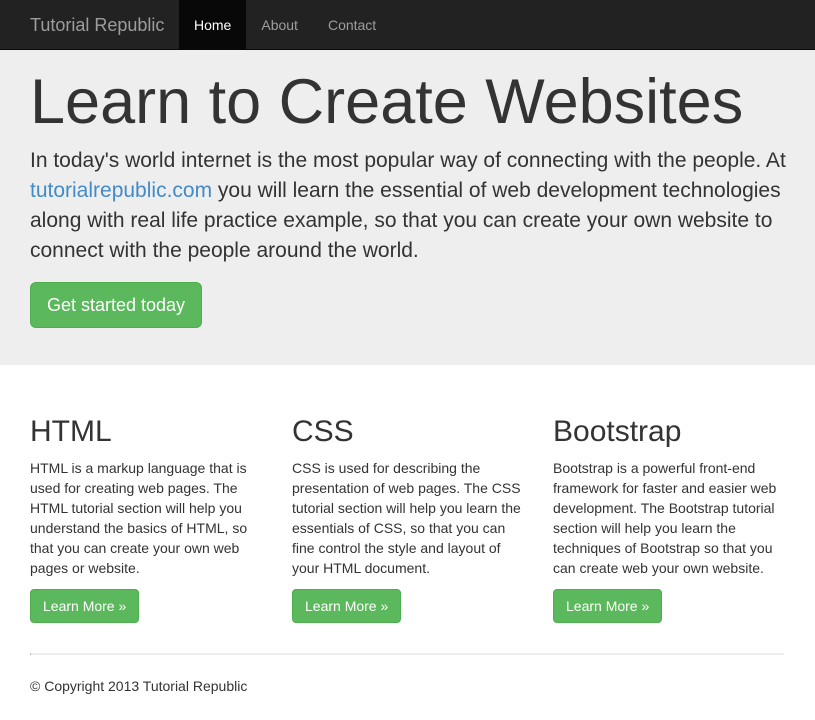  Describe the element at coordinates (387, 102) in the screenshot. I see `hero-title: Learn to Create Websites` at that location.